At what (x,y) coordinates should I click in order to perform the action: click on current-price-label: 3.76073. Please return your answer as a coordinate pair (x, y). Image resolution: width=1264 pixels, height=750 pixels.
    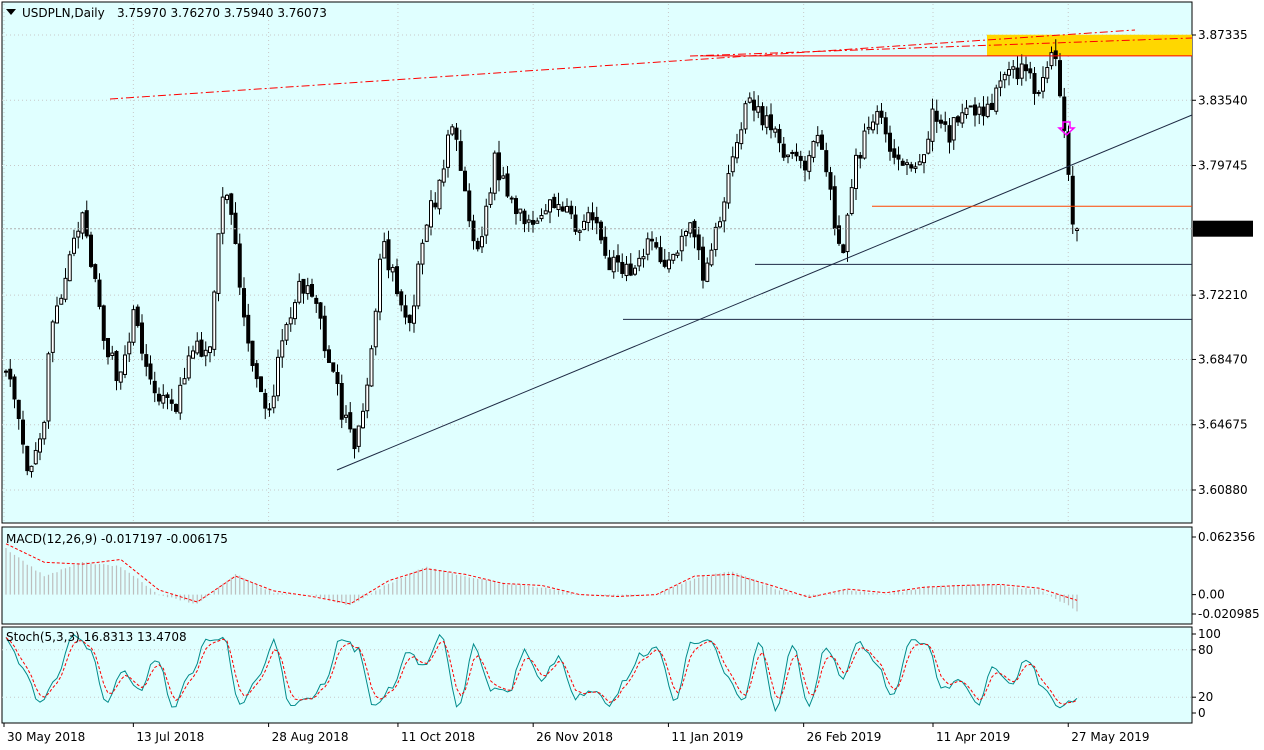
    Looking at the image, I should click on (1223, 229).